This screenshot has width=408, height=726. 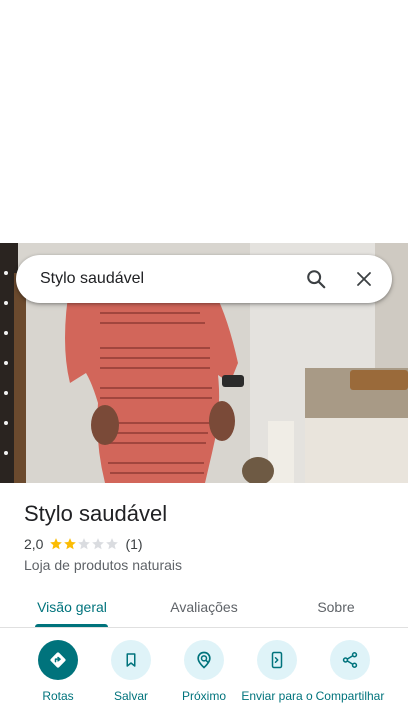 What do you see at coordinates (58, 660) in the screenshot?
I see `directions-icon` at bounding box center [58, 660].